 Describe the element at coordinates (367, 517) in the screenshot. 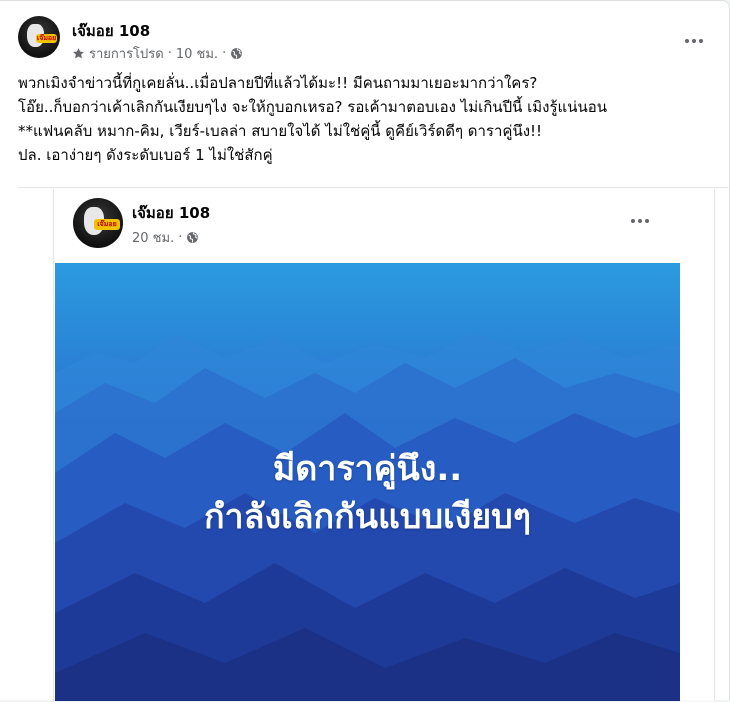

I see `image-headline-line2: กำลังเลิกกันแบบเงียบๆ` at that location.